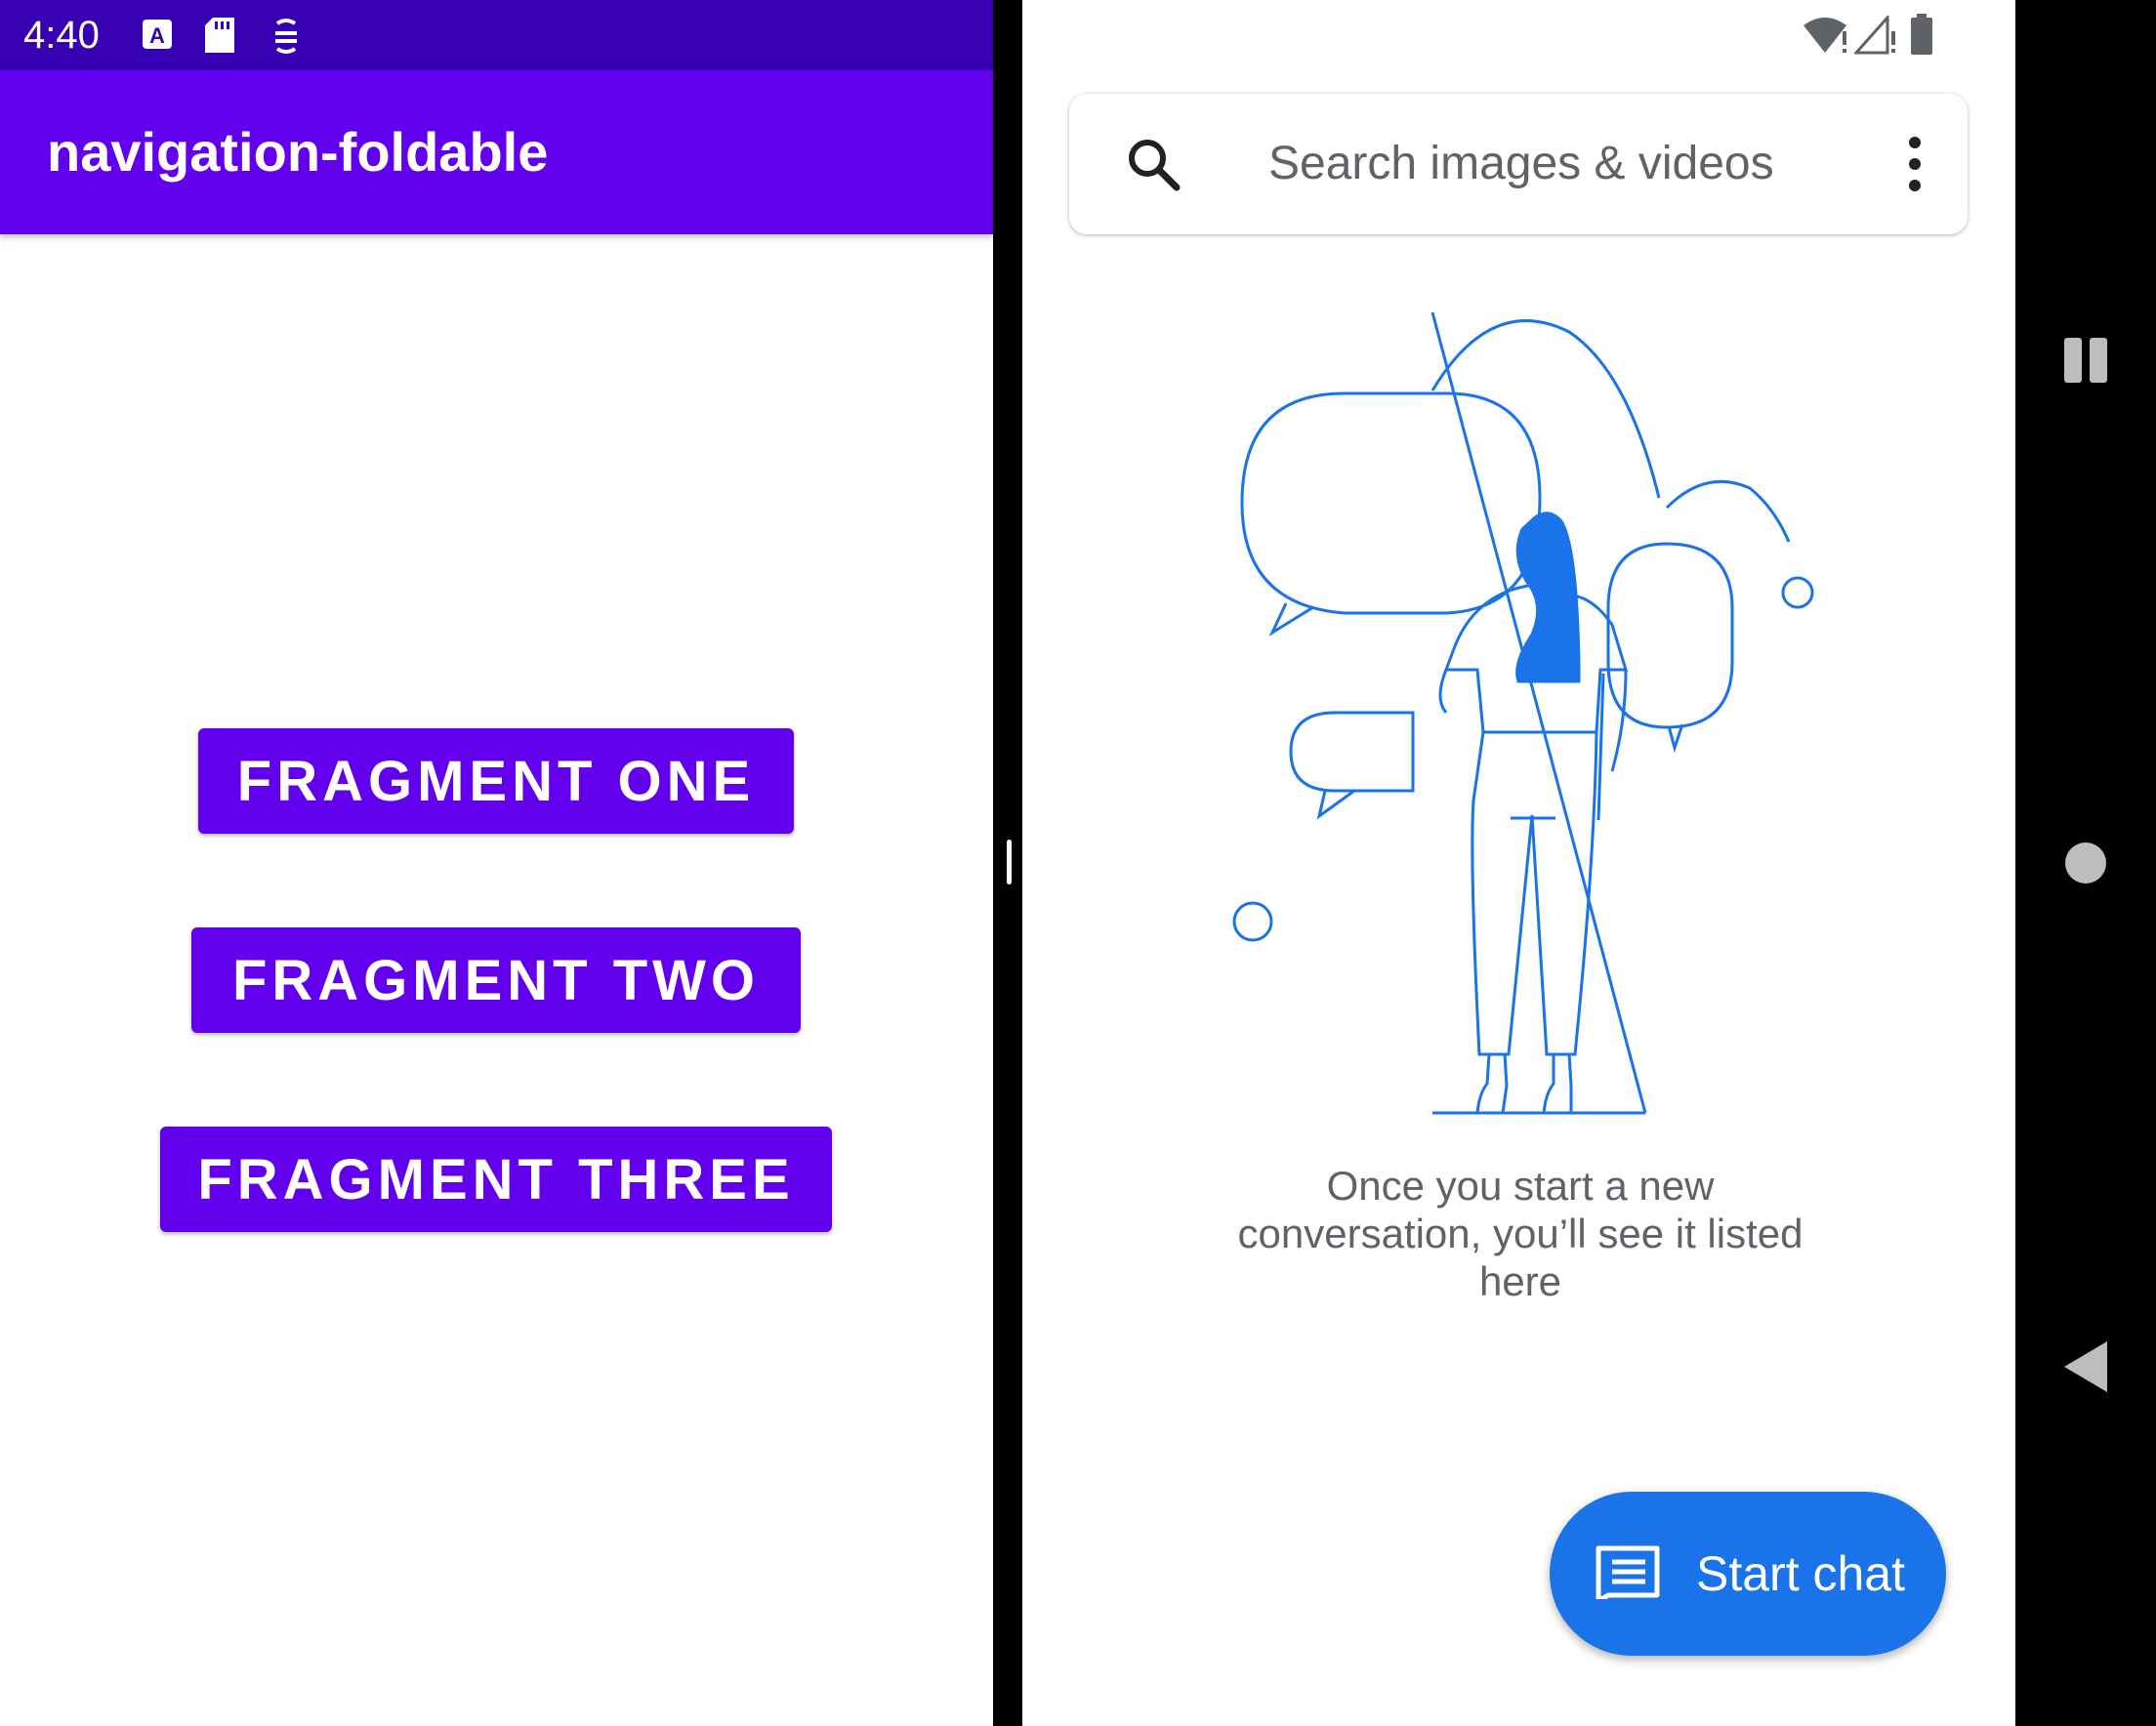  I want to click on search-input: Search images & videos, so click(1521, 164).